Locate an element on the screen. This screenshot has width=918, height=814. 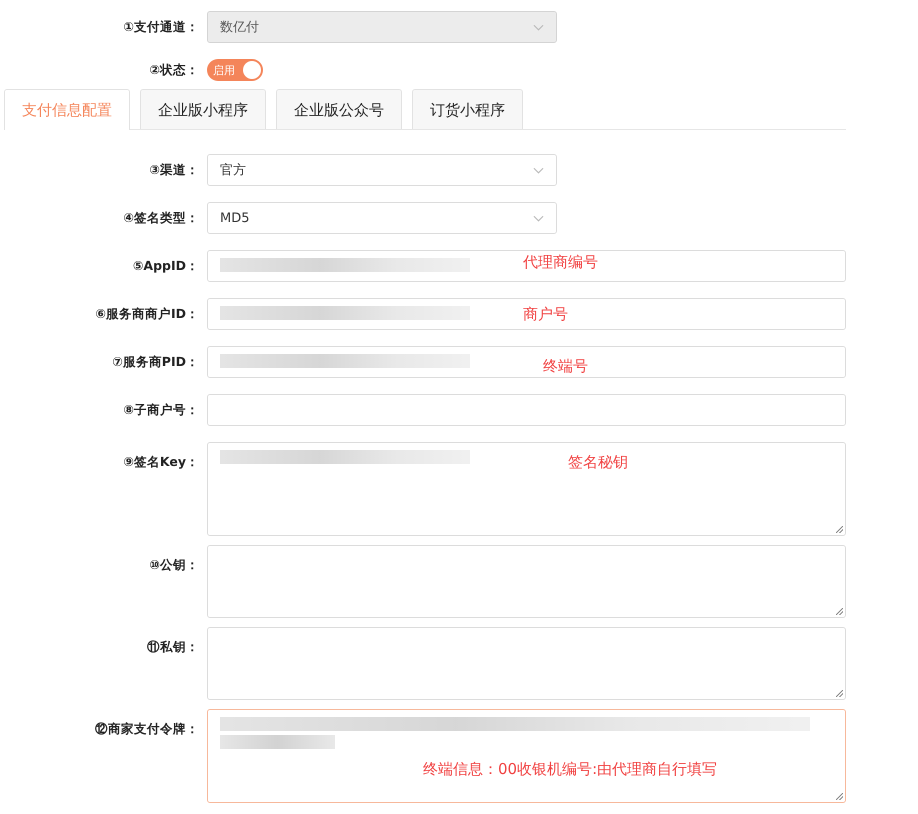
status-toggle: 启用 is located at coordinates (235, 70).